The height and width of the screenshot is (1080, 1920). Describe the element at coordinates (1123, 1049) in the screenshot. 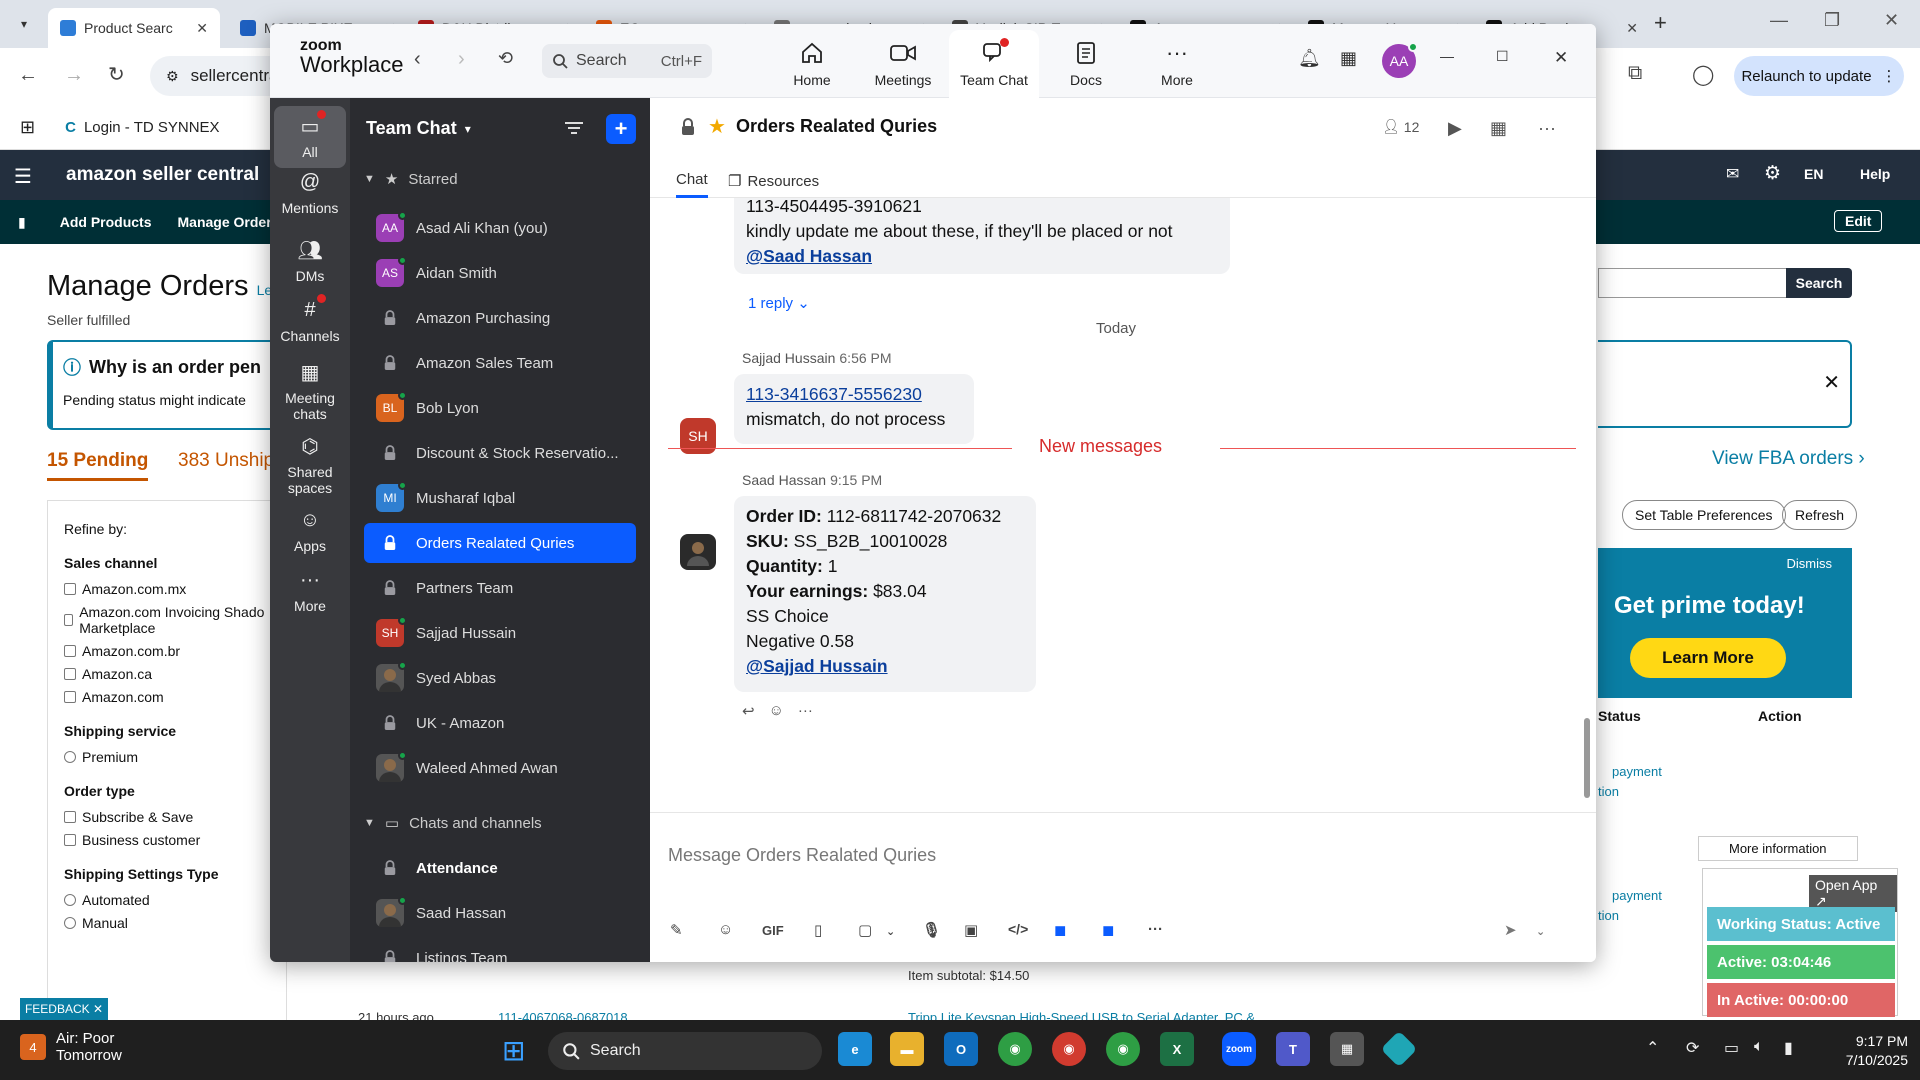

I see `chrome-alt-icon: ◉` at that location.